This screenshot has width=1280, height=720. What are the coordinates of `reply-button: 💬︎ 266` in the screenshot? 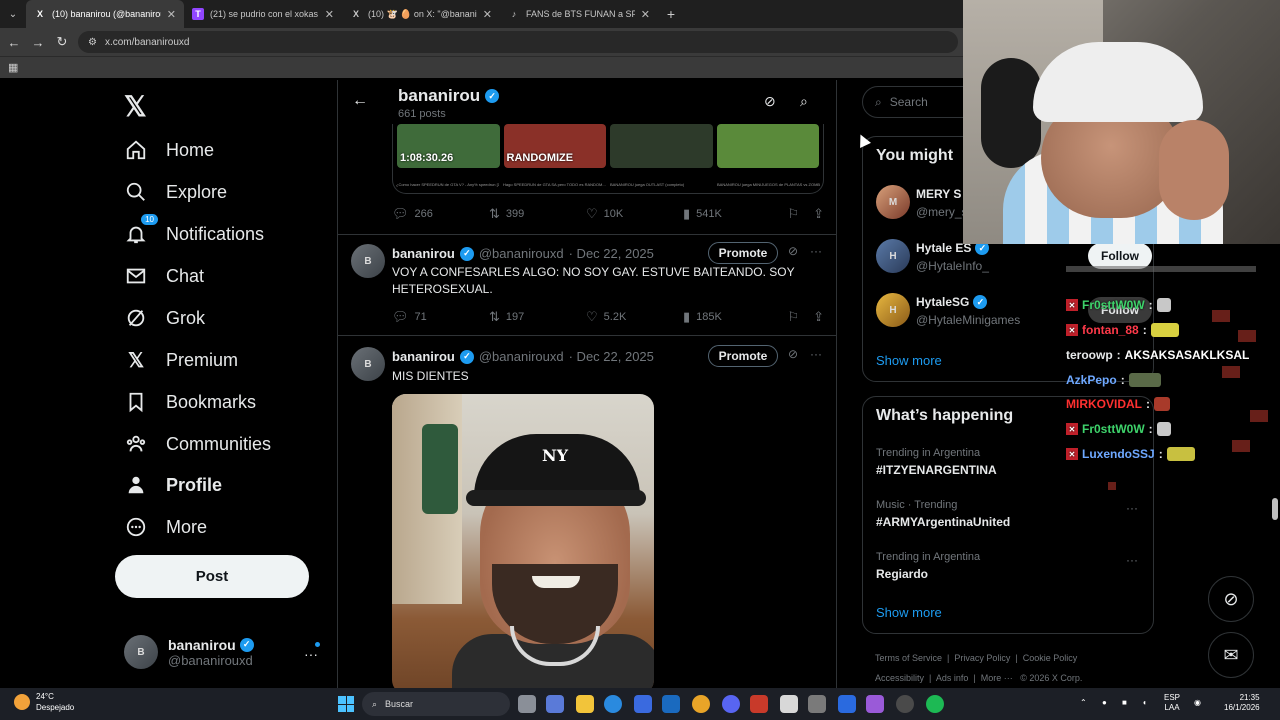 It's located at (440, 214).